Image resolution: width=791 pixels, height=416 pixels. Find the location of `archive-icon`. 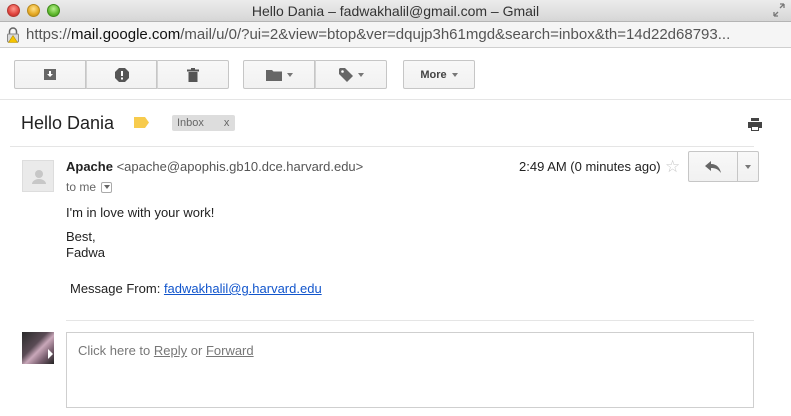

archive-icon is located at coordinates (50, 74).